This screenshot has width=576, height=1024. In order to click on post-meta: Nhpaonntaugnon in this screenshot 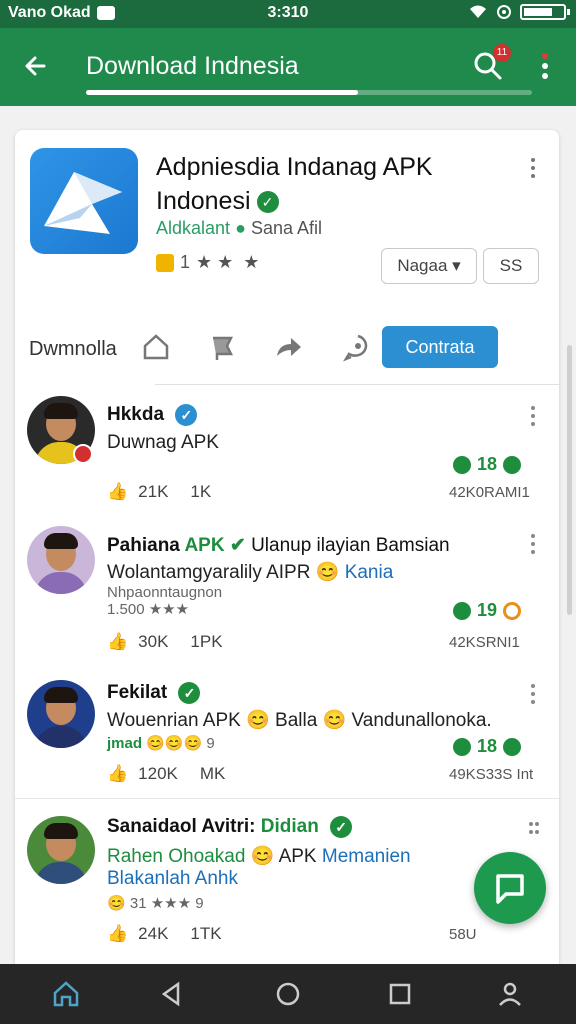, I will do `click(165, 592)`.